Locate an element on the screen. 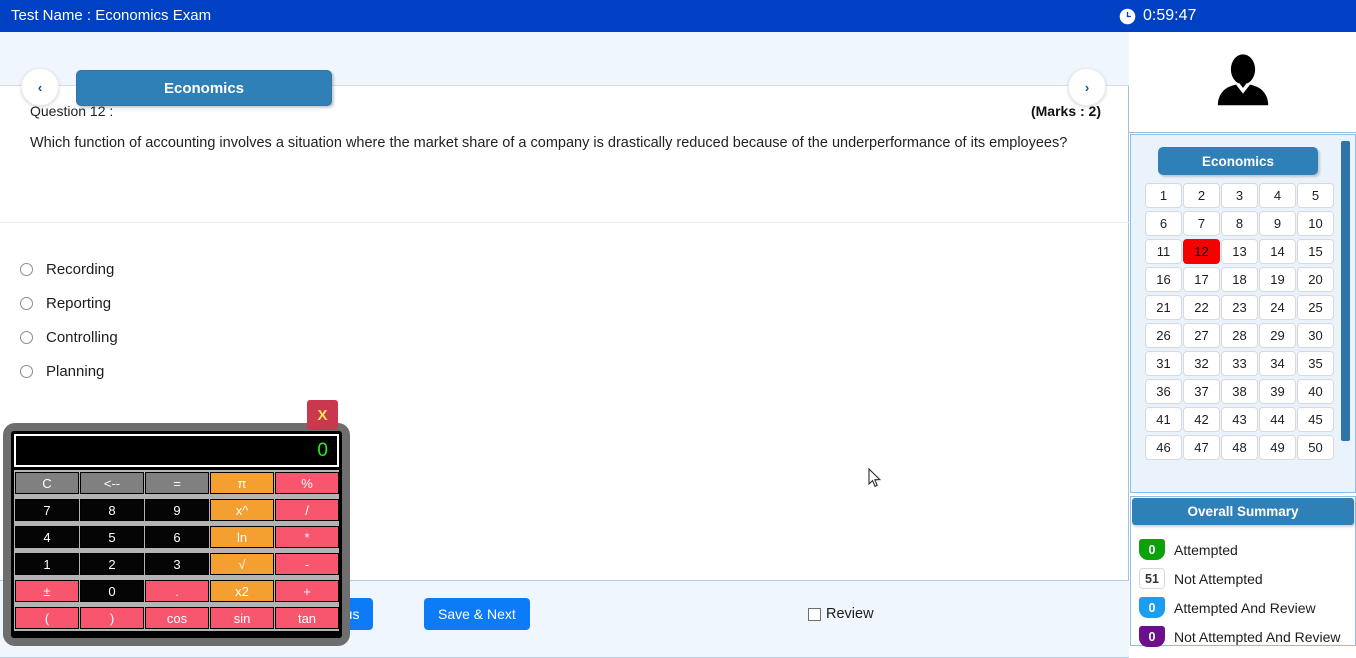  palette-question-27: 27 is located at coordinates (1201, 335).